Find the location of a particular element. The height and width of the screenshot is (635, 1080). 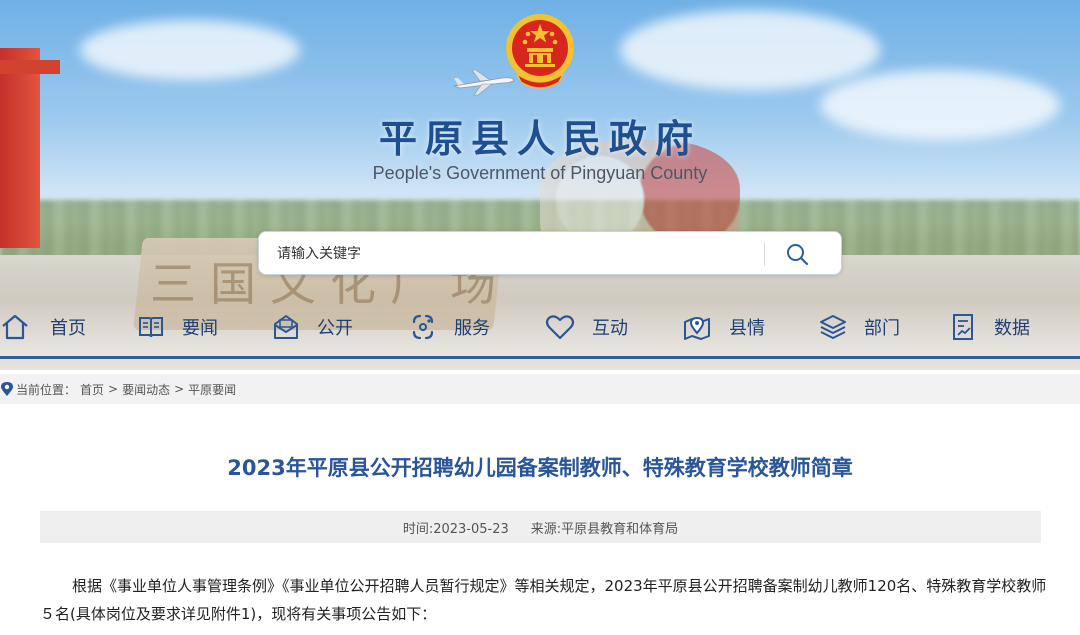

breadcrumb: 当前位置： 首页 > 要闻动态 > 平原要闻 is located at coordinates (540, 389).